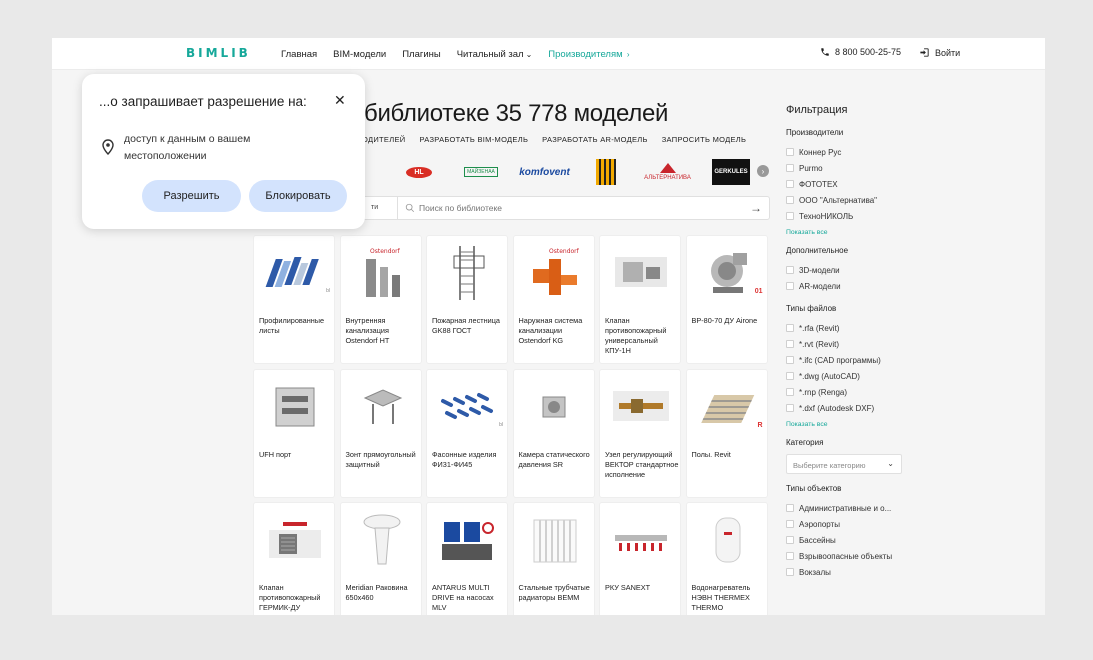 The height and width of the screenshot is (660, 1093). What do you see at coordinates (861, 200) in the screenshot?
I see `filter-option: ООО "Альтернатива"` at bounding box center [861, 200].